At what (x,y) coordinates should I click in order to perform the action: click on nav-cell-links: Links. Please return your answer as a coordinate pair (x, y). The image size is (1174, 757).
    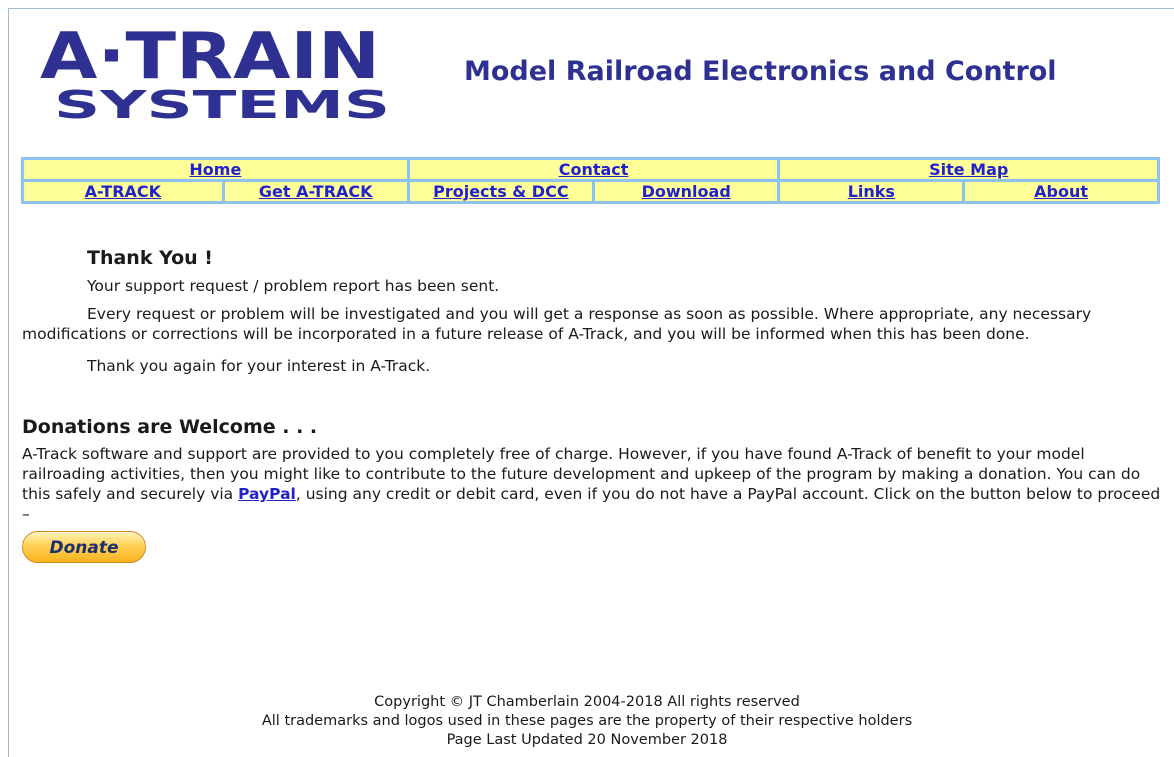
    Looking at the image, I should click on (871, 191).